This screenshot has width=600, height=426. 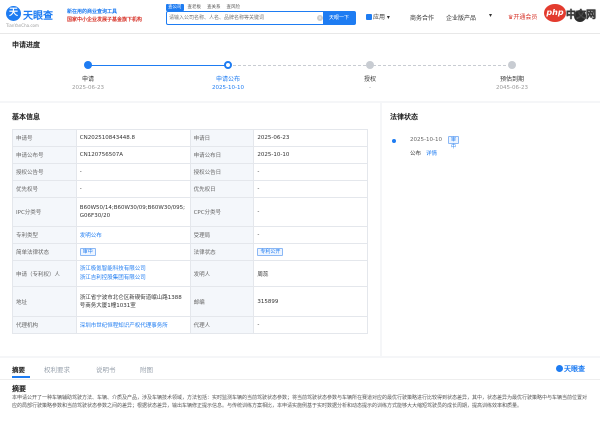 What do you see at coordinates (88, 79) in the screenshot?
I see `step-label: 申请` at bounding box center [88, 79].